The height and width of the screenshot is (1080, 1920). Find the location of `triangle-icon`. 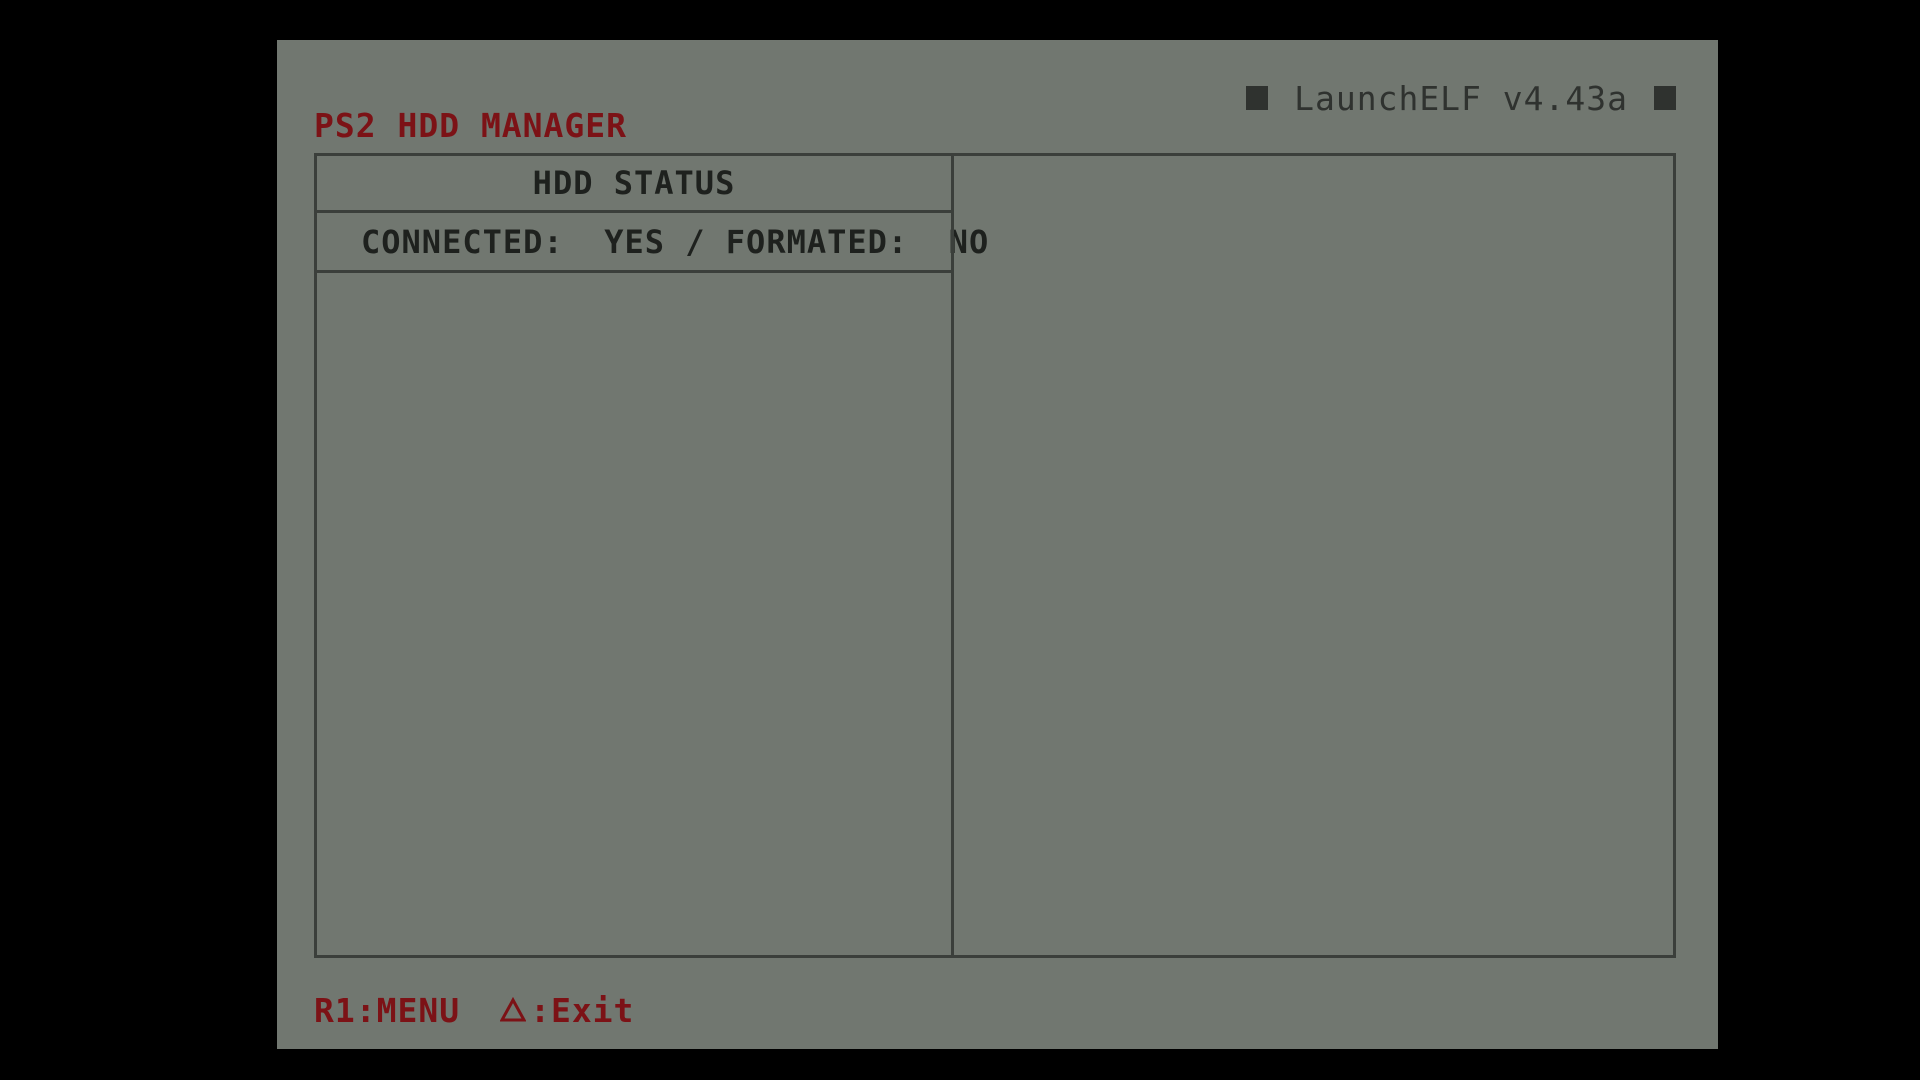

triangle-icon is located at coordinates (513, 1009).